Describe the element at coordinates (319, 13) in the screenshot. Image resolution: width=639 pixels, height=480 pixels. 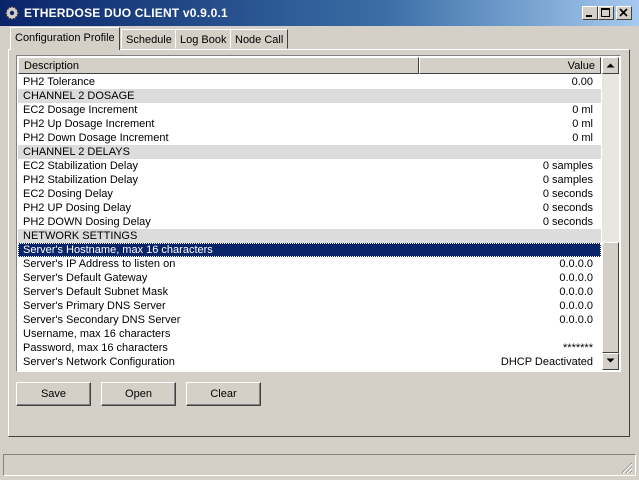
I see `title-bar: ETHERDOSE DUO CLIENT v0.9.0.1` at that location.